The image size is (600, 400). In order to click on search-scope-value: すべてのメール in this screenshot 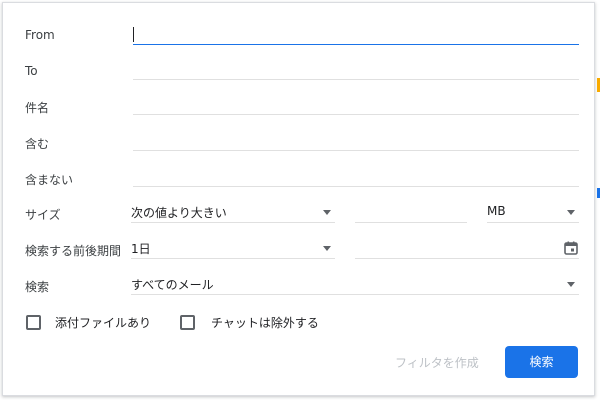, I will do `click(172, 285)`.